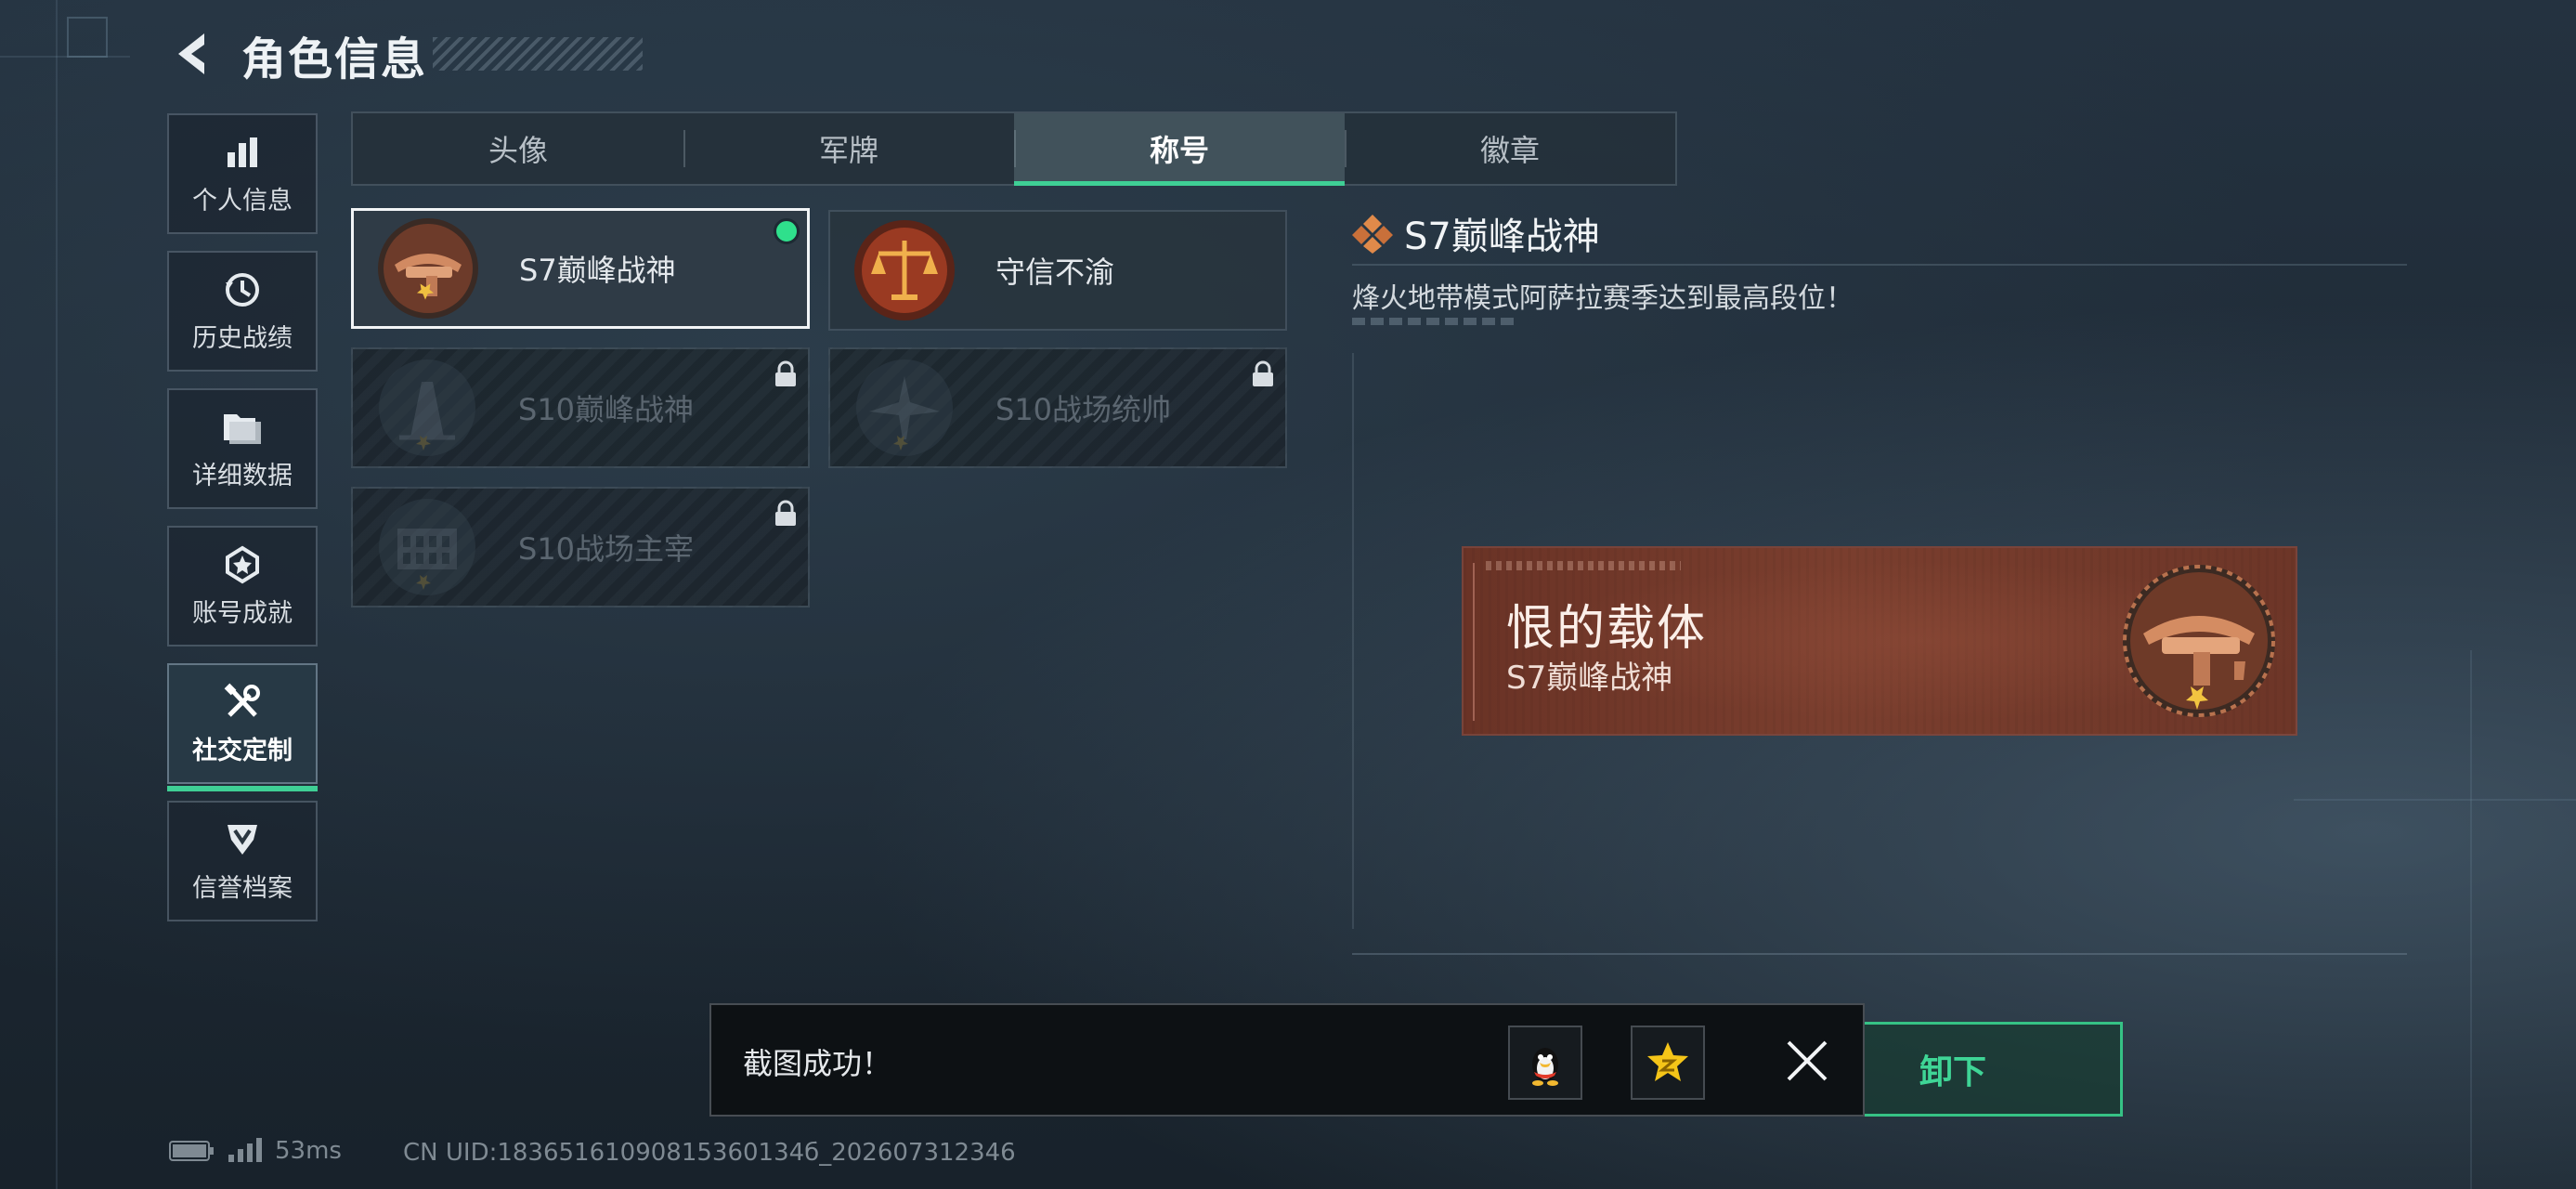 The height and width of the screenshot is (1189, 2576). I want to click on colosseum-emblem-icon, so click(427, 547).